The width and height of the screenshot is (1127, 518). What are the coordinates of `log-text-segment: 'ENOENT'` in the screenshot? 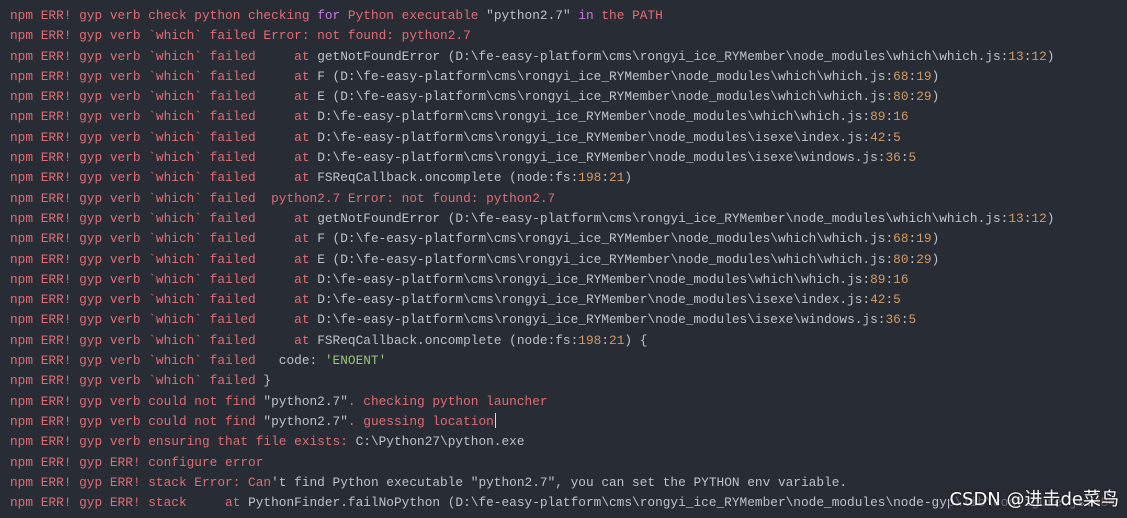 It's located at (355, 361).